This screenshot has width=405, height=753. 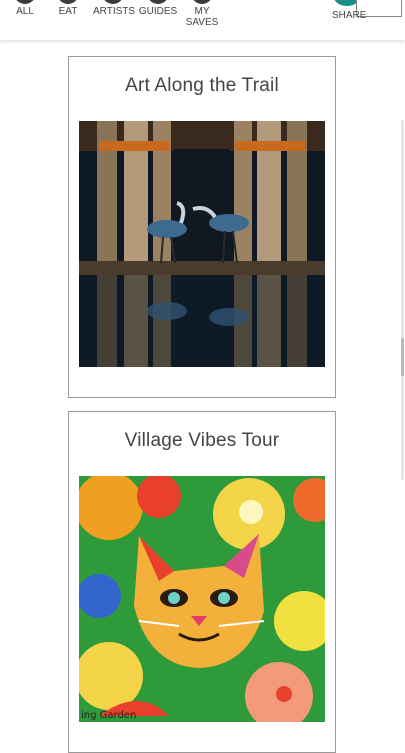 I want to click on nav-item-artists: ARTISTS, so click(x=114, y=8).